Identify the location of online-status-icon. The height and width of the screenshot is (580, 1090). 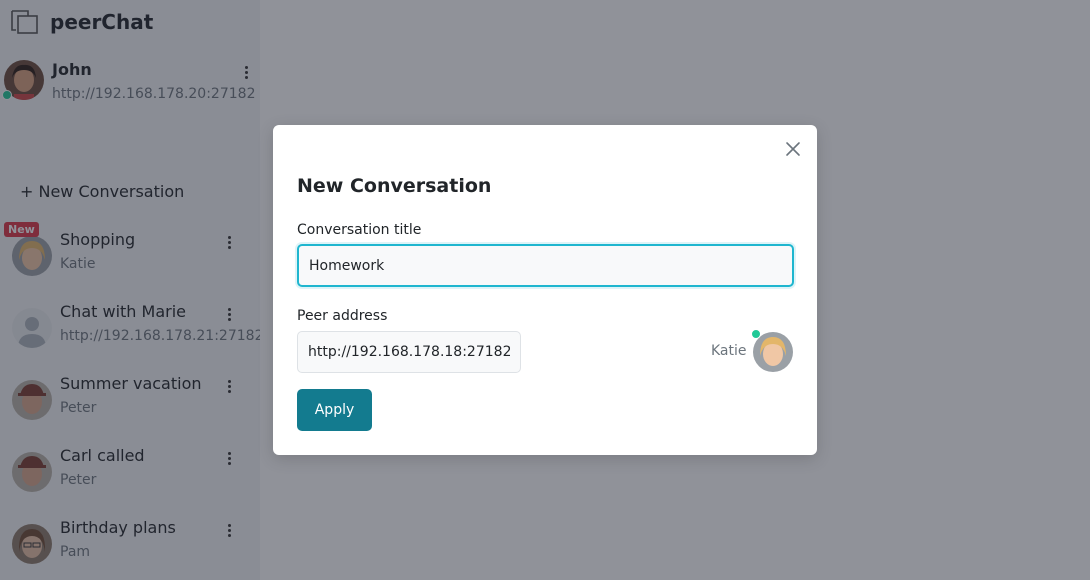
(756, 334).